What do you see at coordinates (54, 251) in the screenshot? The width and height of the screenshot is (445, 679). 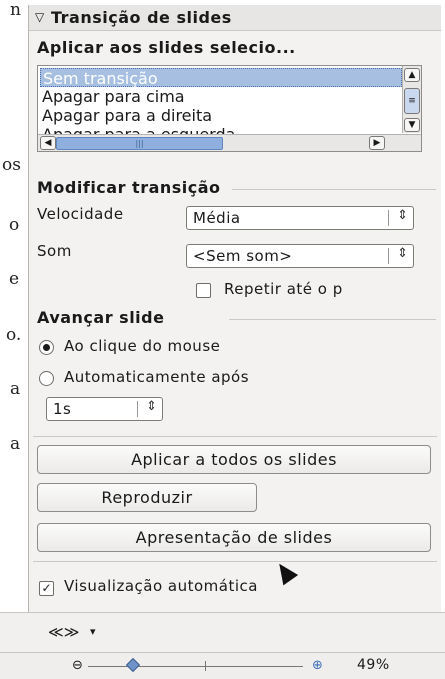 I see `sound-label: Som` at bounding box center [54, 251].